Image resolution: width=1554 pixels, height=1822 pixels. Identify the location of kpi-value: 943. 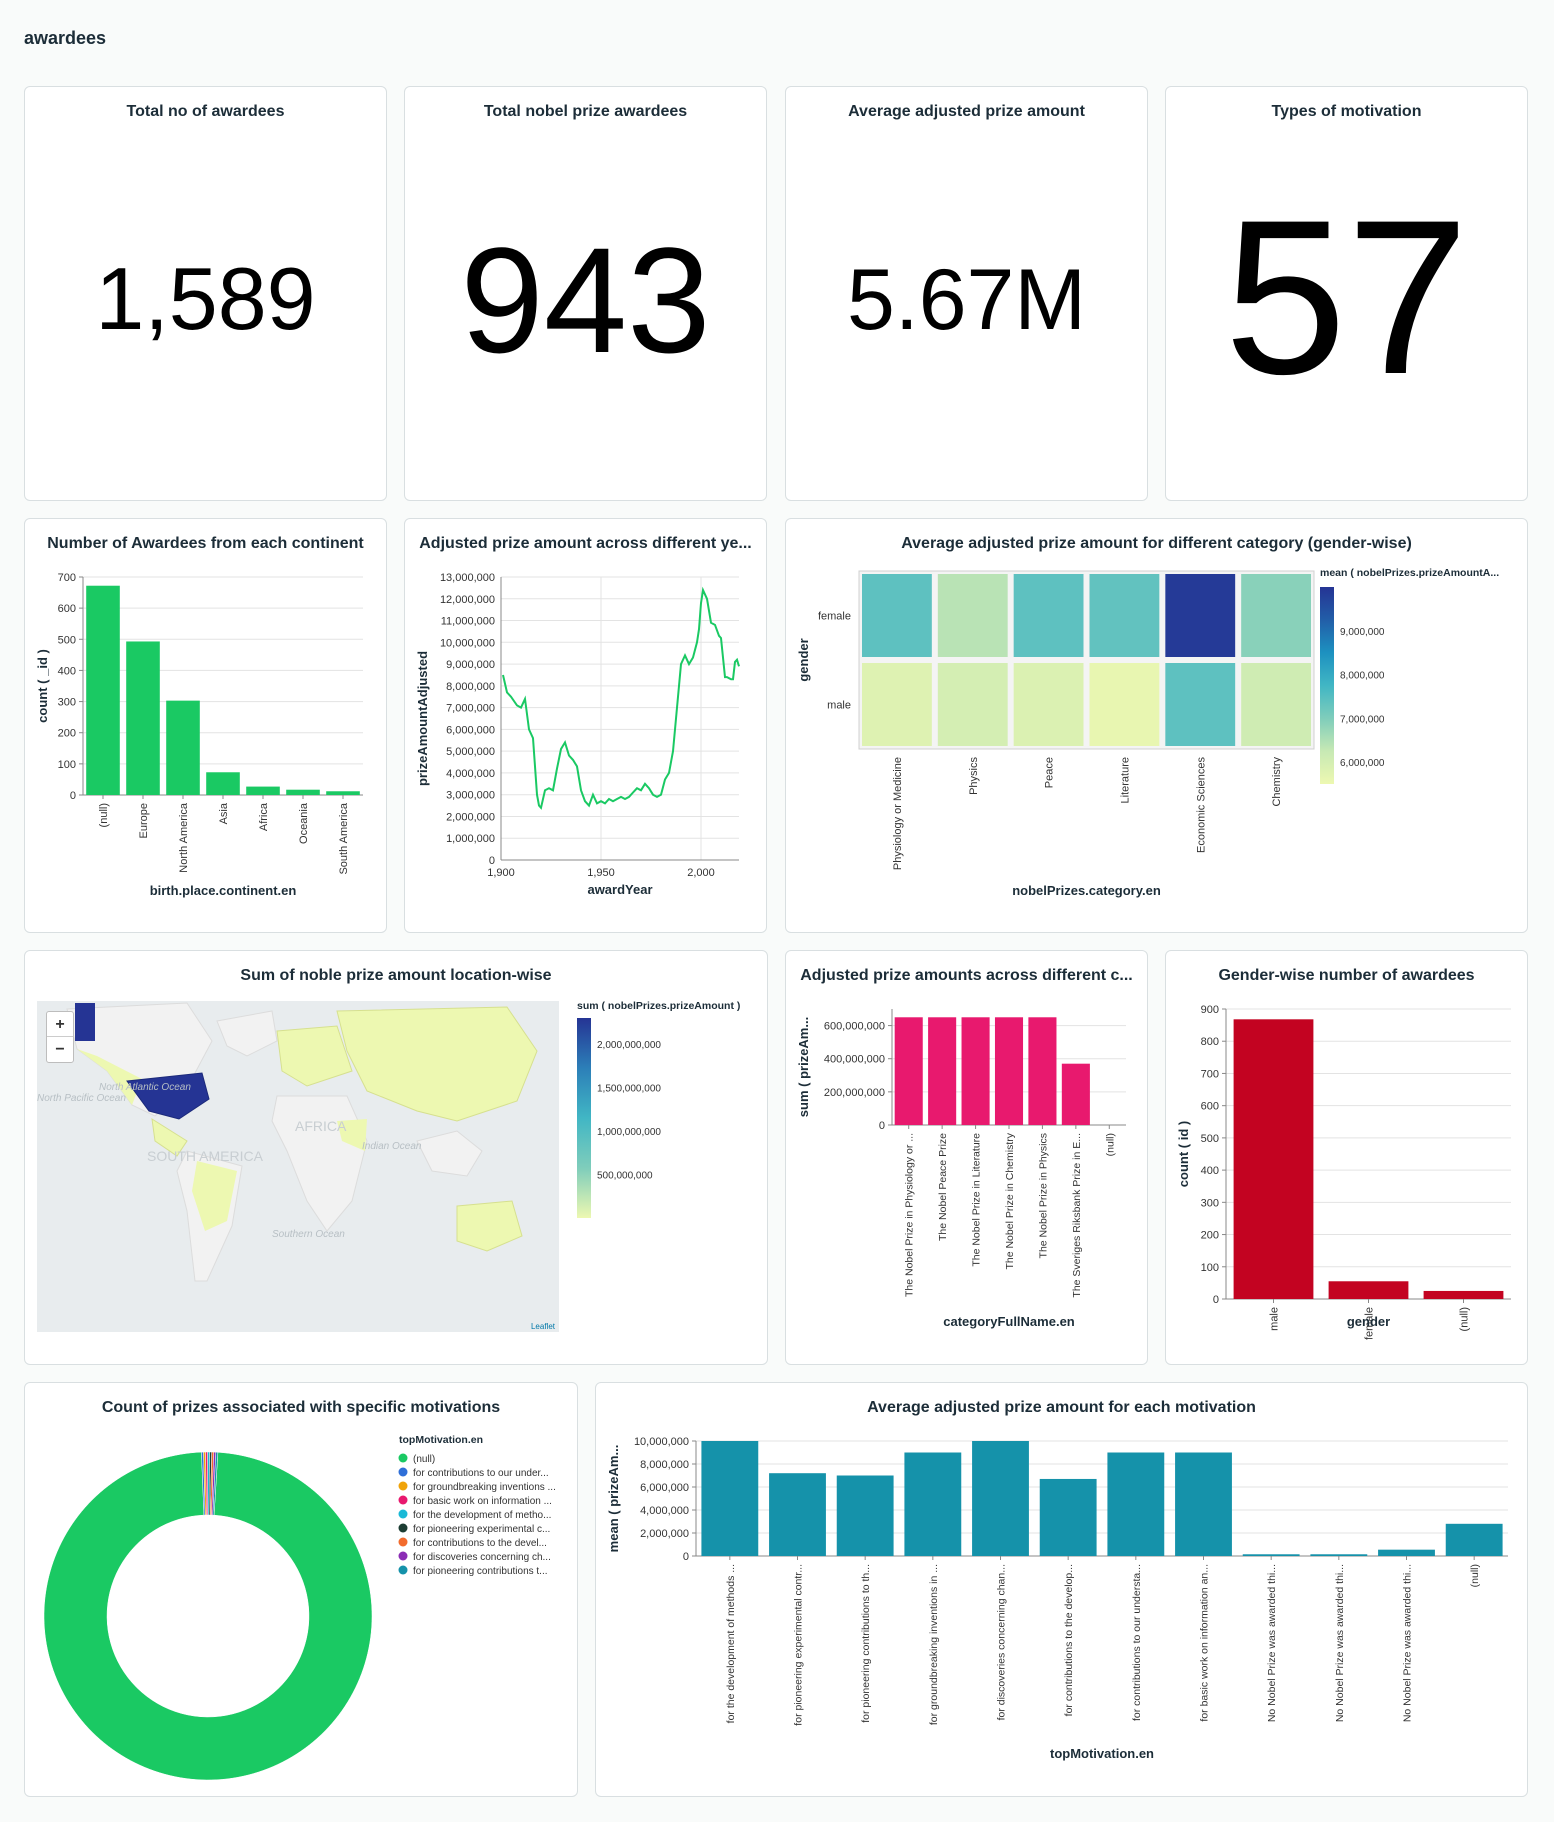
(585, 300).